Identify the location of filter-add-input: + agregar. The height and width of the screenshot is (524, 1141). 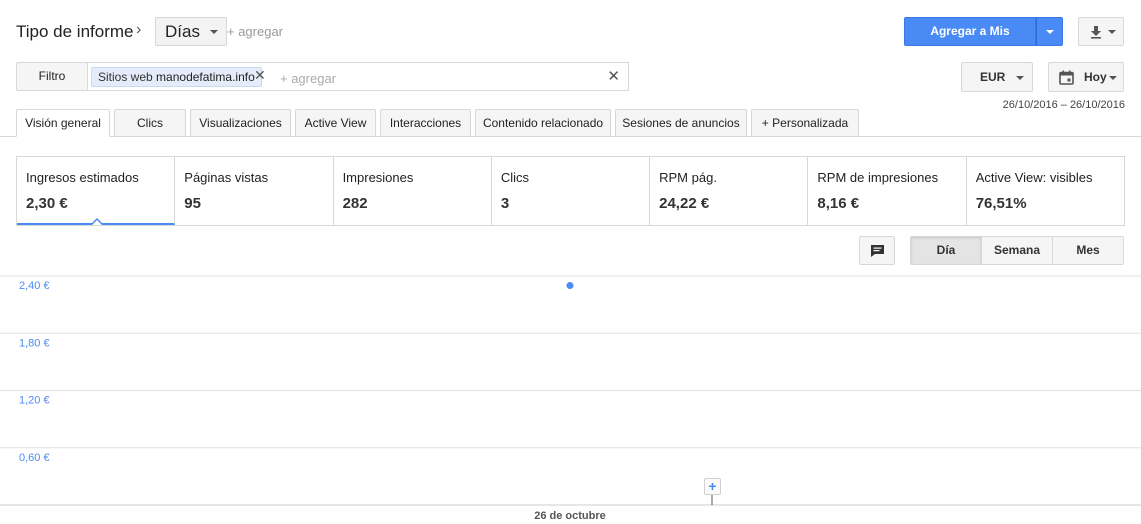
(308, 78).